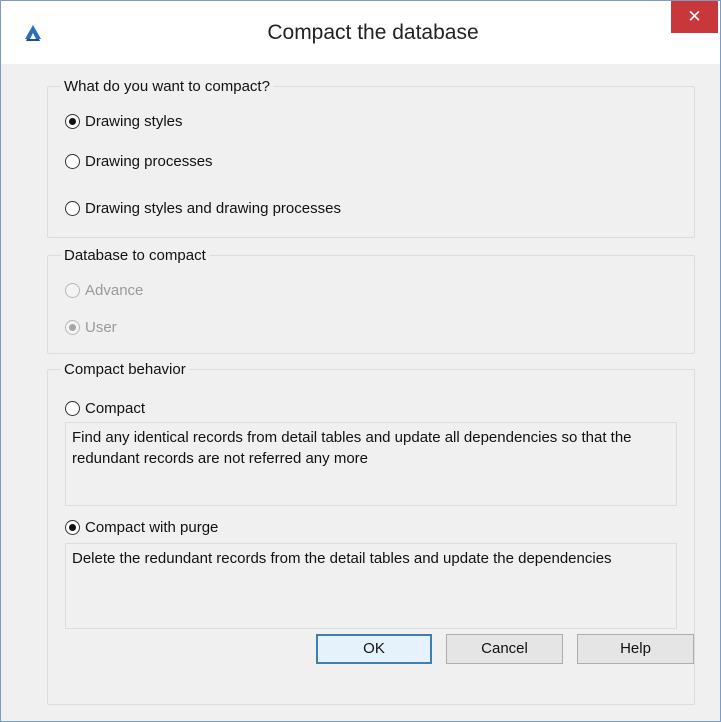 The image size is (721, 722). I want to click on radio-drawing-styles-and-processes: Drawing styles and drawing processes, so click(203, 208).